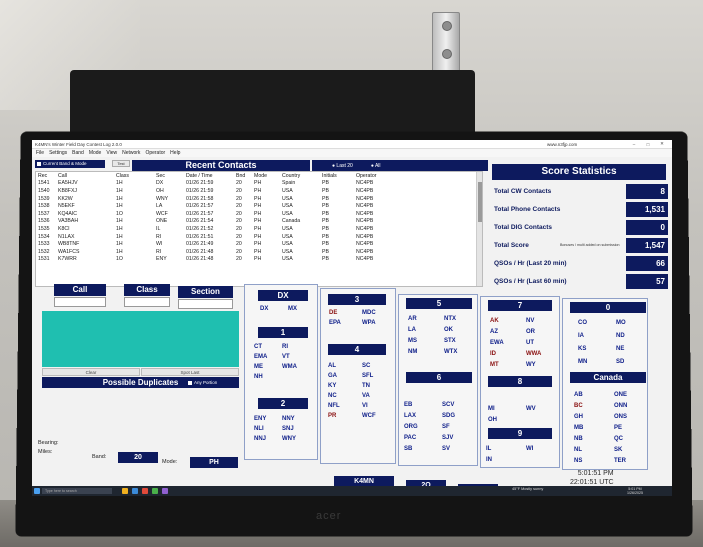 The width and height of the screenshot is (703, 547). Describe the element at coordinates (260, 419) in the screenshot. I see `section-abbrev: ENY` at that location.